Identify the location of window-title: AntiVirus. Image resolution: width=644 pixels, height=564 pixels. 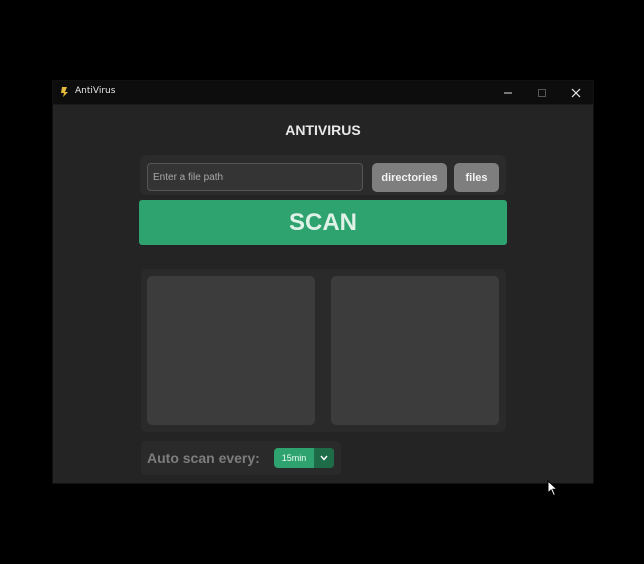
(95, 91).